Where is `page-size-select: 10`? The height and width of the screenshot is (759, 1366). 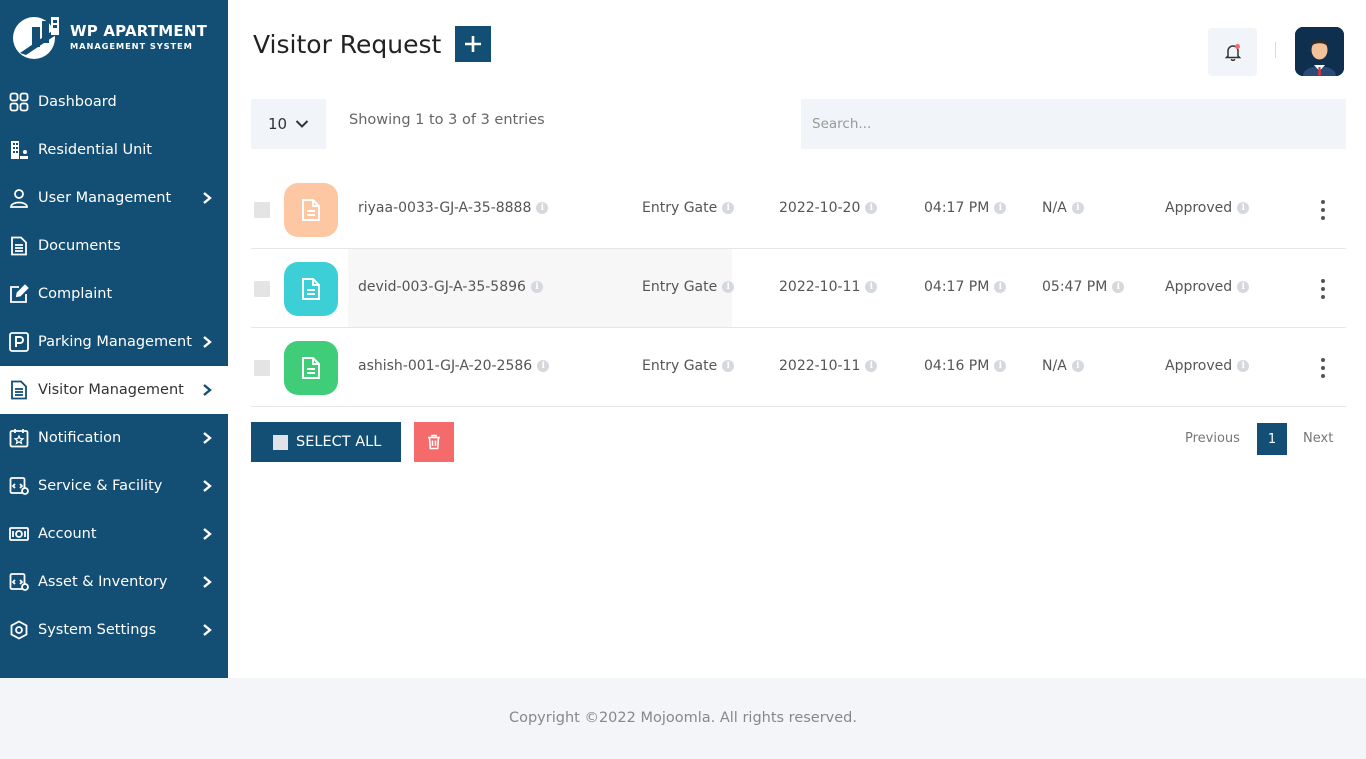
page-size-select: 10 is located at coordinates (288, 124).